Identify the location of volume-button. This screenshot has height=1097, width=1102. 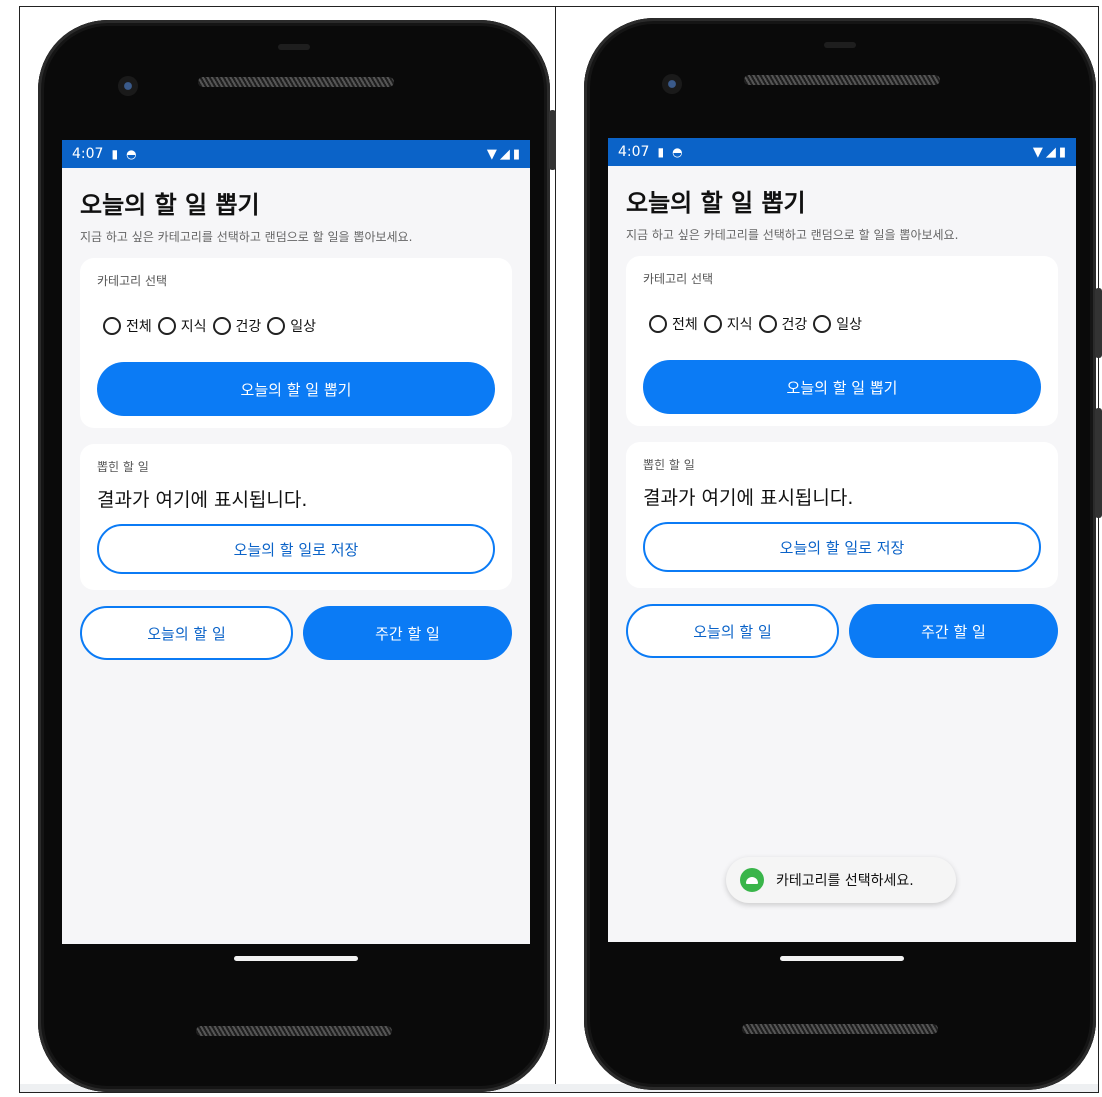
(1098, 463).